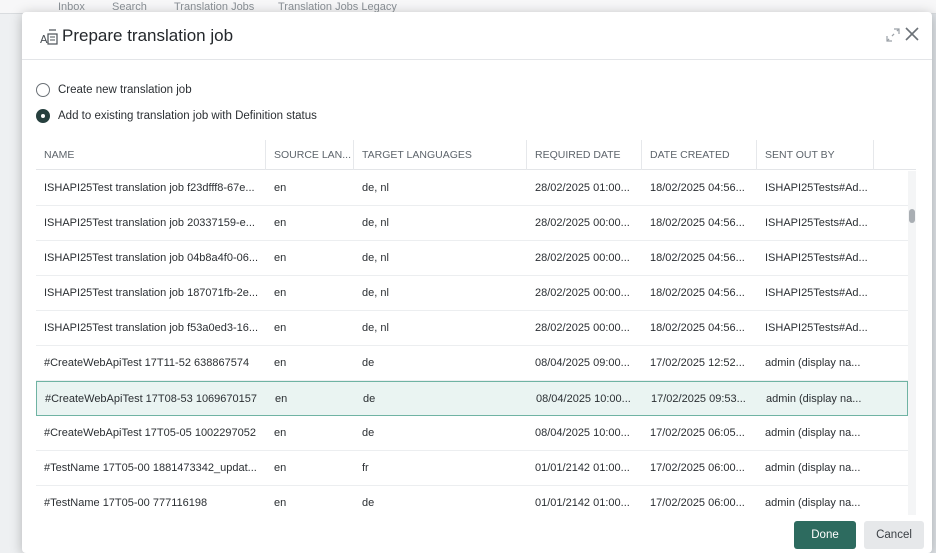  What do you see at coordinates (815, 155) in the screenshot?
I see `column-header-sent-out-by: SENT OUT BY` at bounding box center [815, 155].